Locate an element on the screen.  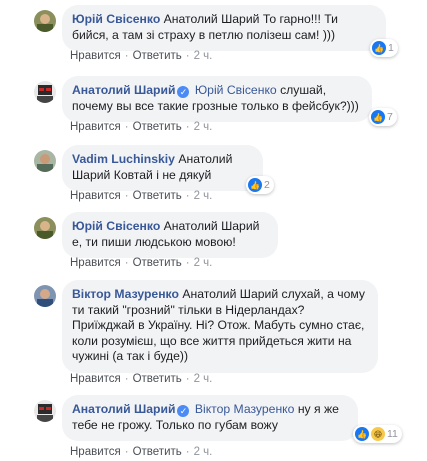
reaction-badge: 👍 2 is located at coordinates (260, 185).